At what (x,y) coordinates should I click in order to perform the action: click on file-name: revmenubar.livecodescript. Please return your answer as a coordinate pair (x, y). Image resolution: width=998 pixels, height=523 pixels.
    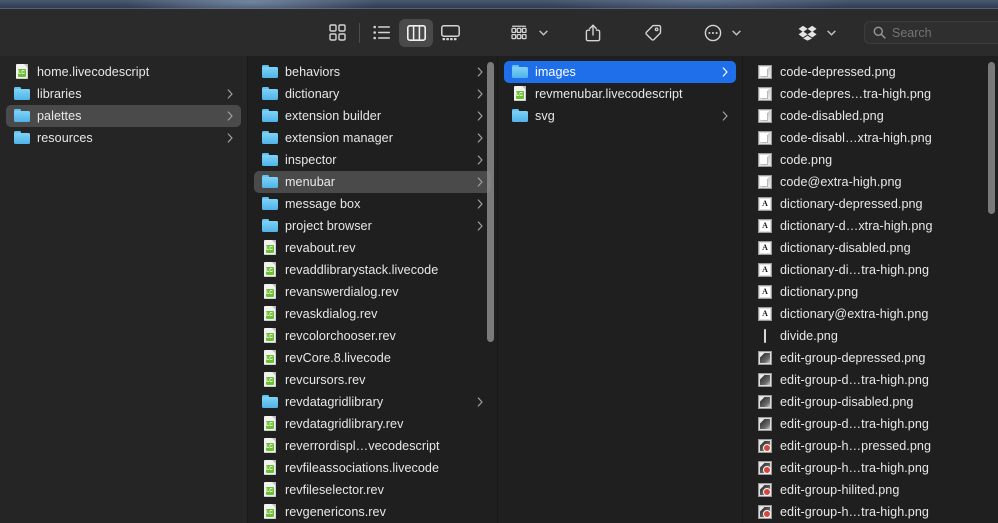
    Looking at the image, I should click on (609, 94).